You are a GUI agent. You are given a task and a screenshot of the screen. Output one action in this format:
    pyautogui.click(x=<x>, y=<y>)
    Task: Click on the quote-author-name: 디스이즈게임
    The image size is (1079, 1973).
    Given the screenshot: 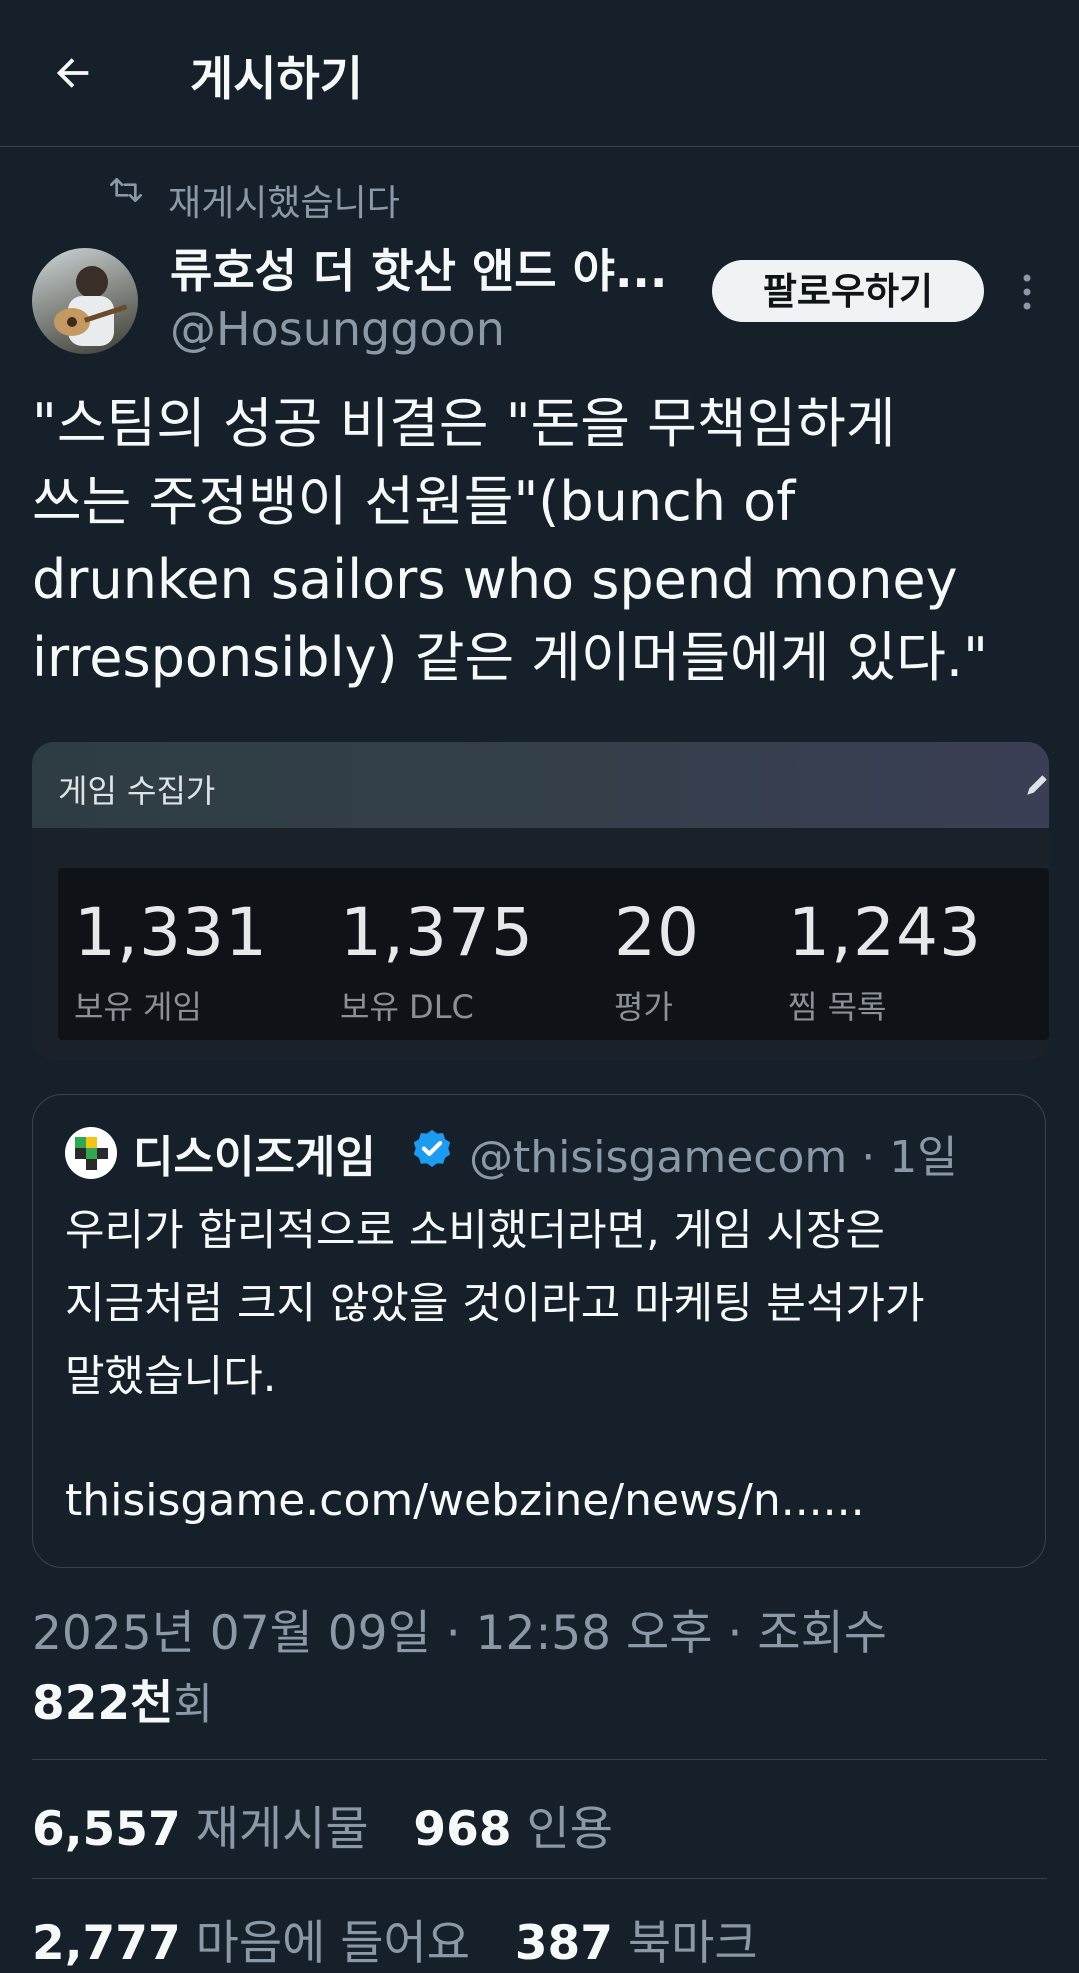 What is the action you would take?
    pyautogui.click(x=254, y=1157)
    